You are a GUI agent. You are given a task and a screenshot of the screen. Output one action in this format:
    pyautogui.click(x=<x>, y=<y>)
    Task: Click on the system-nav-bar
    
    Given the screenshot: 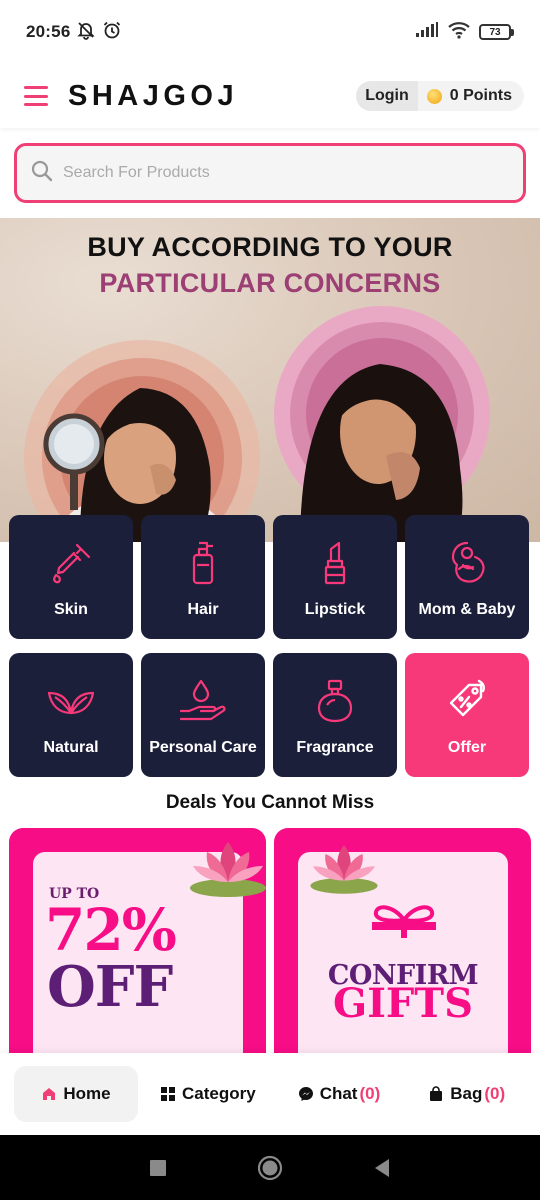 What is the action you would take?
    pyautogui.click(x=270, y=1167)
    